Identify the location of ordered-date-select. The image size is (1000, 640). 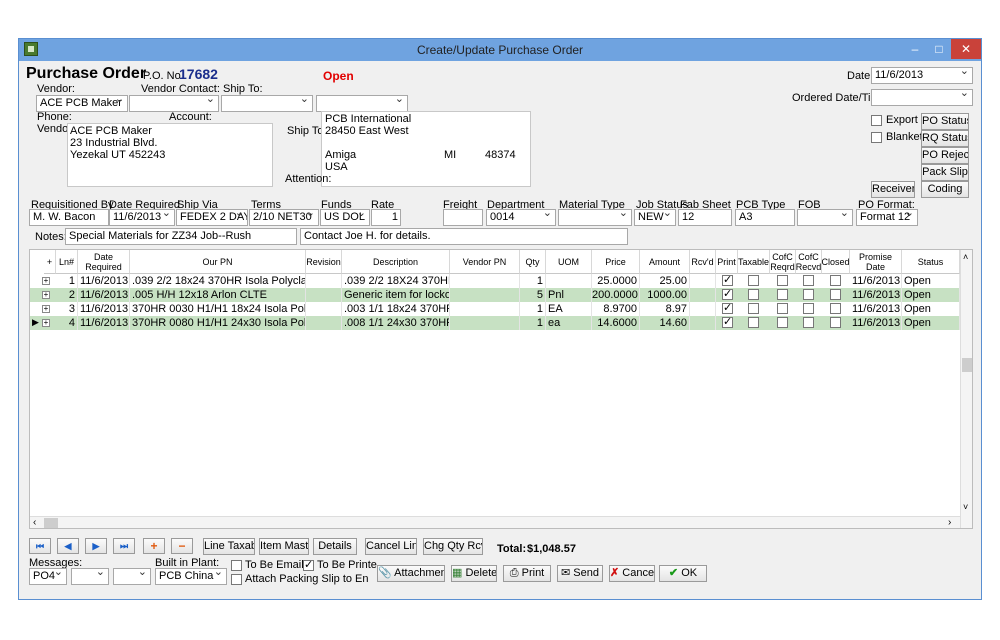
(922, 97).